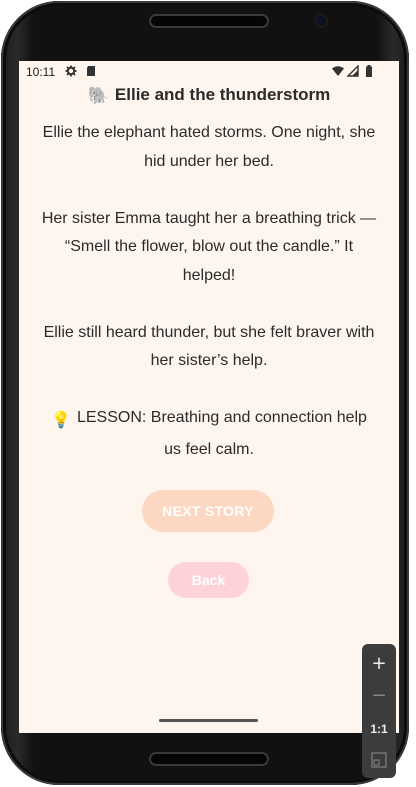  What do you see at coordinates (41, 72) in the screenshot?
I see `status-time: 10:11` at bounding box center [41, 72].